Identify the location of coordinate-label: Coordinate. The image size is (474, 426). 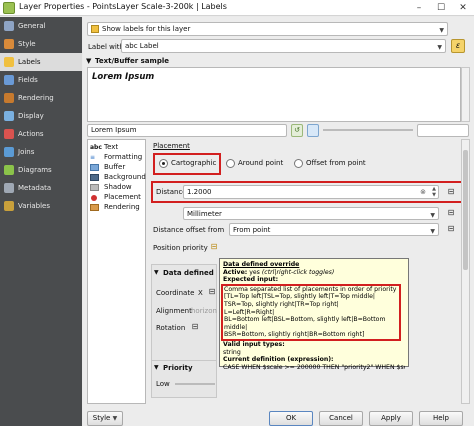
(175, 293).